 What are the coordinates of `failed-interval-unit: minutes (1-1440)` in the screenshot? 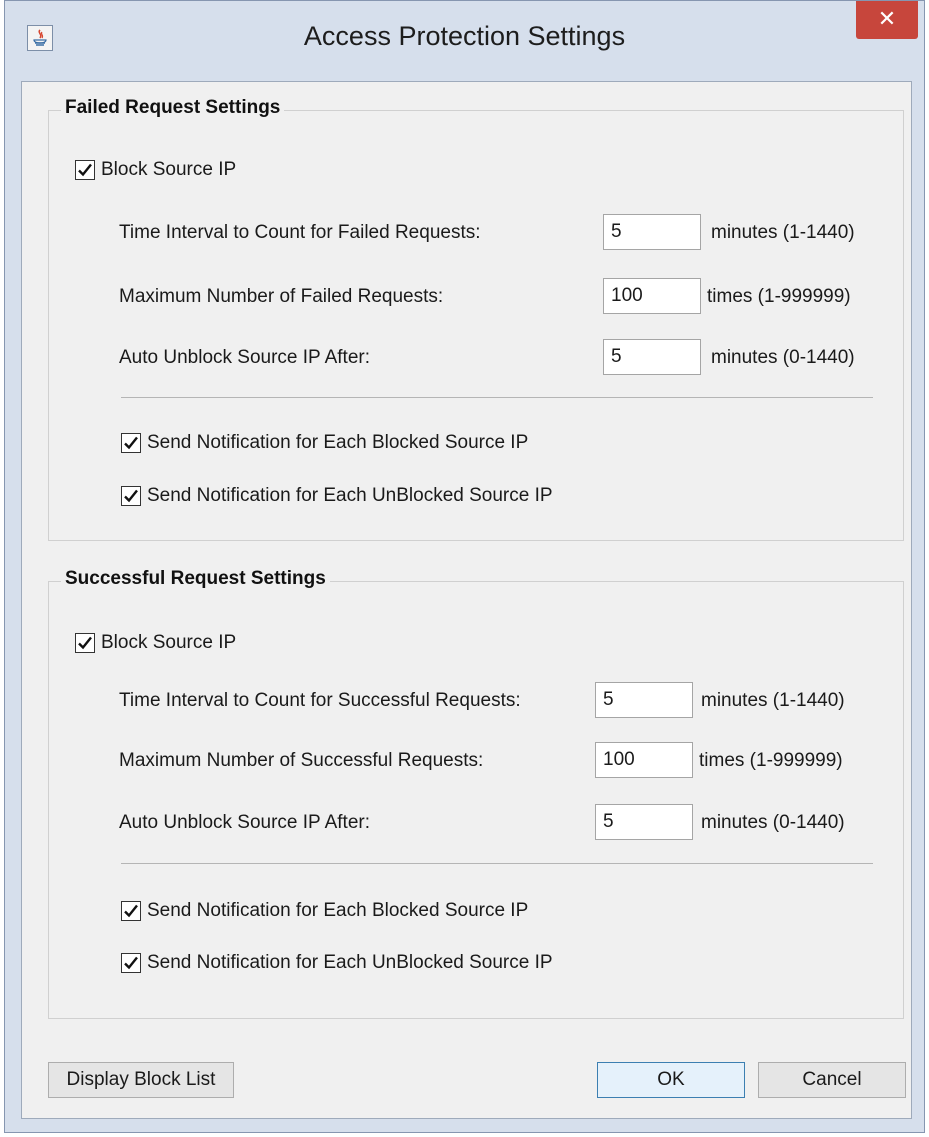 It's located at (783, 232).